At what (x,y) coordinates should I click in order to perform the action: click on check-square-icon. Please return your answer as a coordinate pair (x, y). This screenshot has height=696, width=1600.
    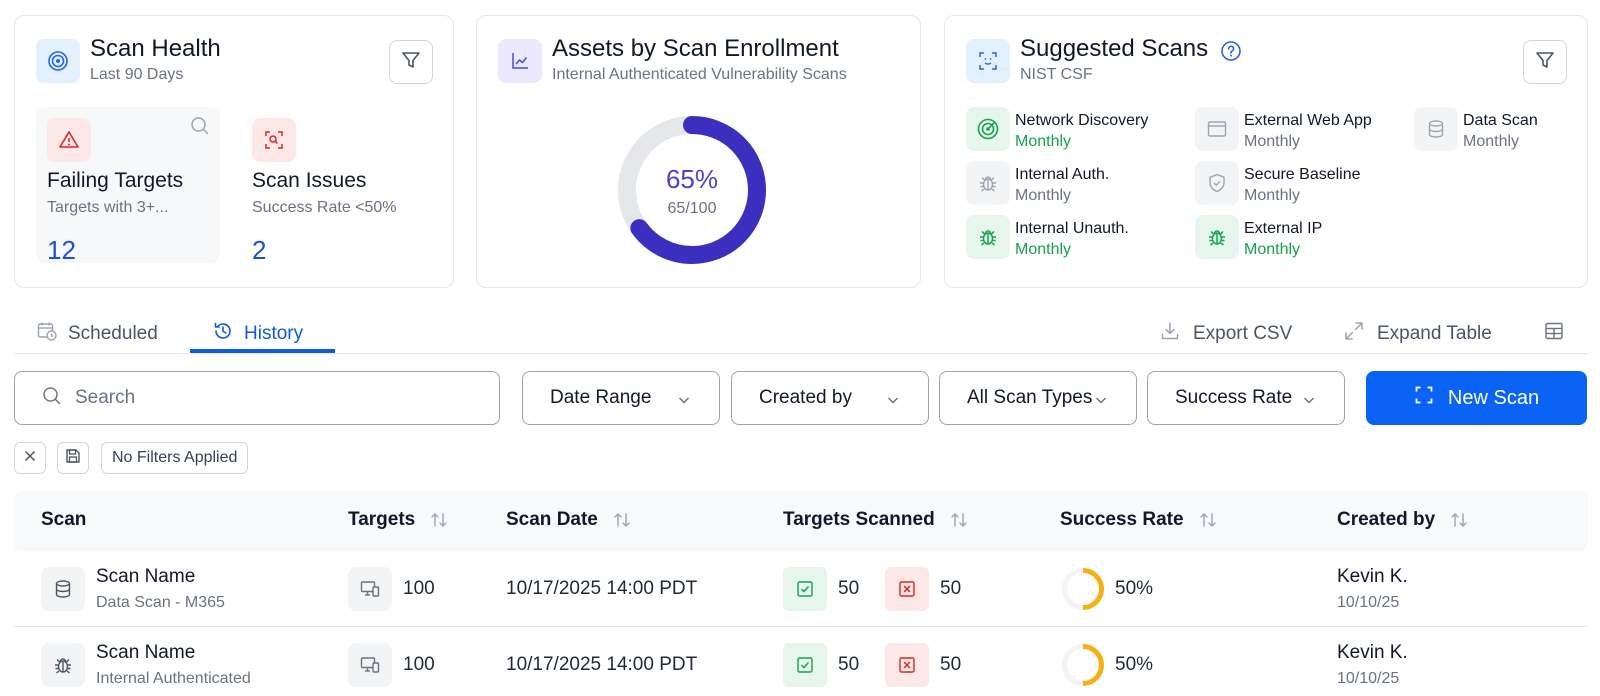
    Looking at the image, I should click on (805, 589).